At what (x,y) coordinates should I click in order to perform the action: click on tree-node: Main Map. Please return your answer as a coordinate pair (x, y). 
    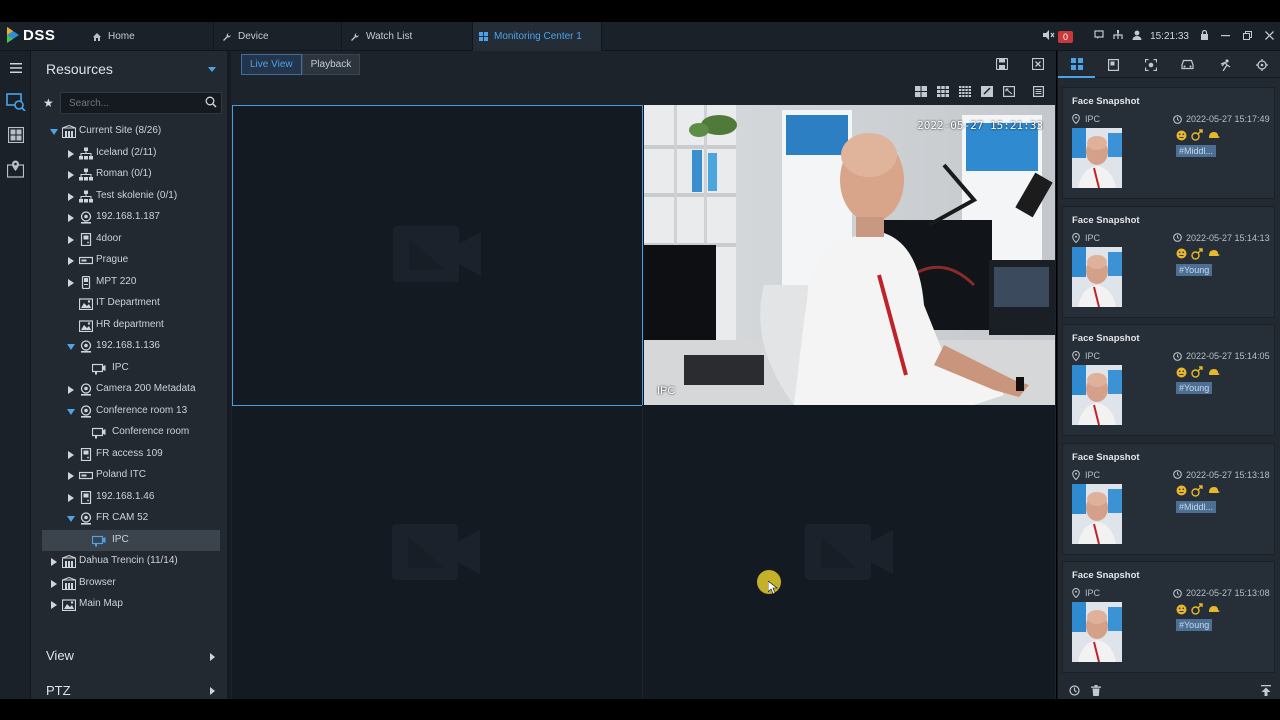
    Looking at the image, I should click on (129, 605).